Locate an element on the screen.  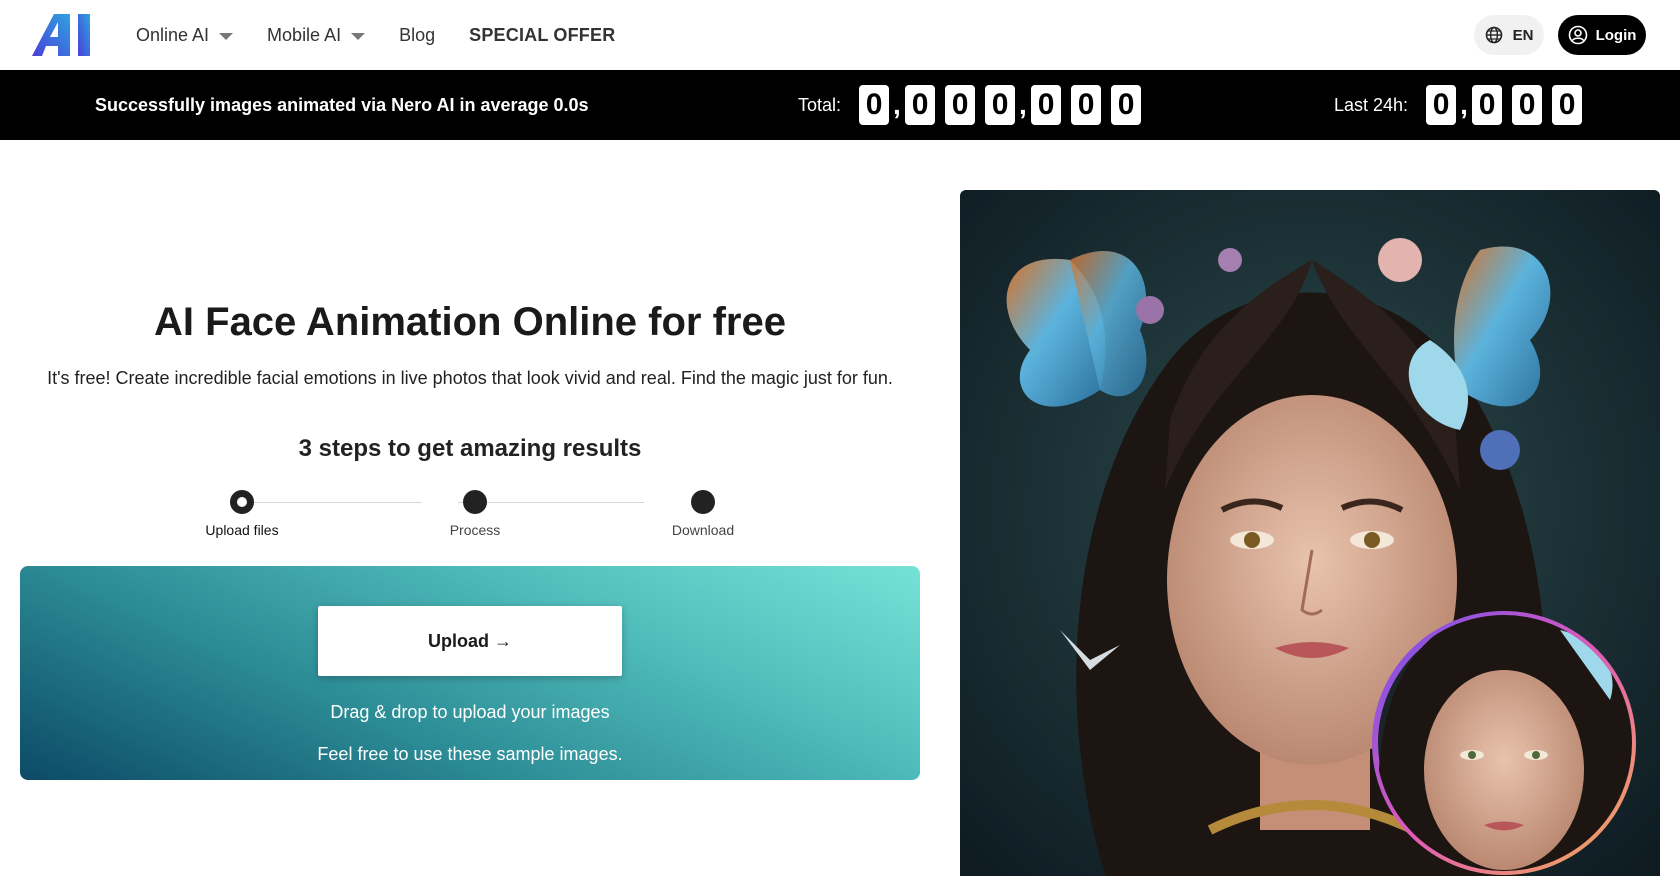
main-nav: Online AI Mobile AI Blog SPECIAL OFFER is located at coordinates (392, 35).